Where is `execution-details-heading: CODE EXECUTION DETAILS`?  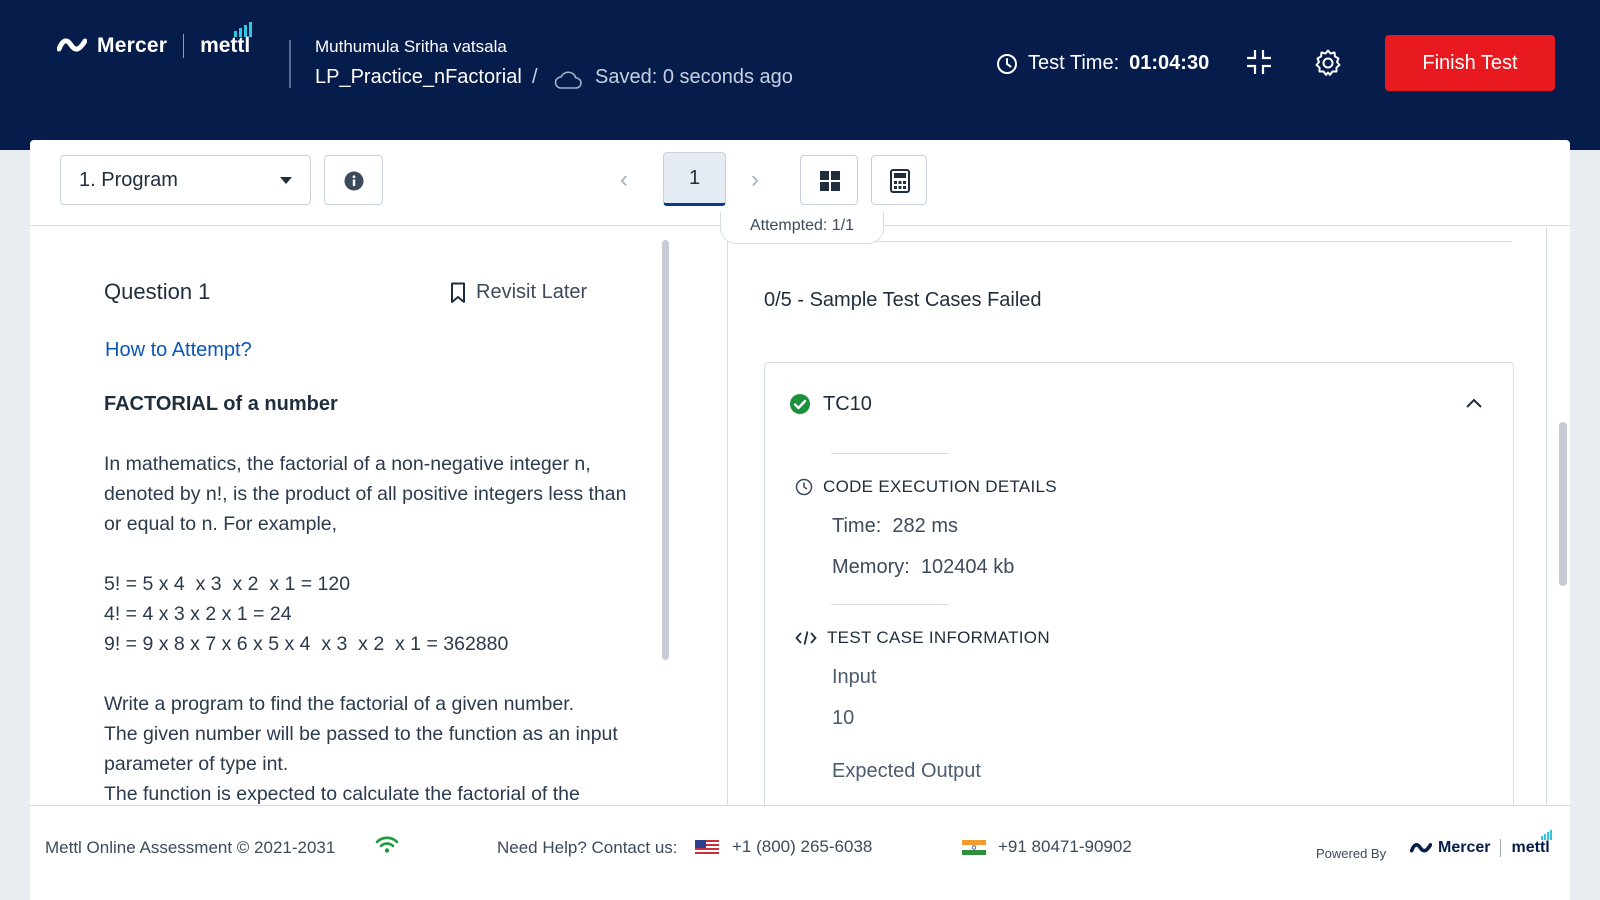 execution-details-heading: CODE EXECUTION DETAILS is located at coordinates (926, 487).